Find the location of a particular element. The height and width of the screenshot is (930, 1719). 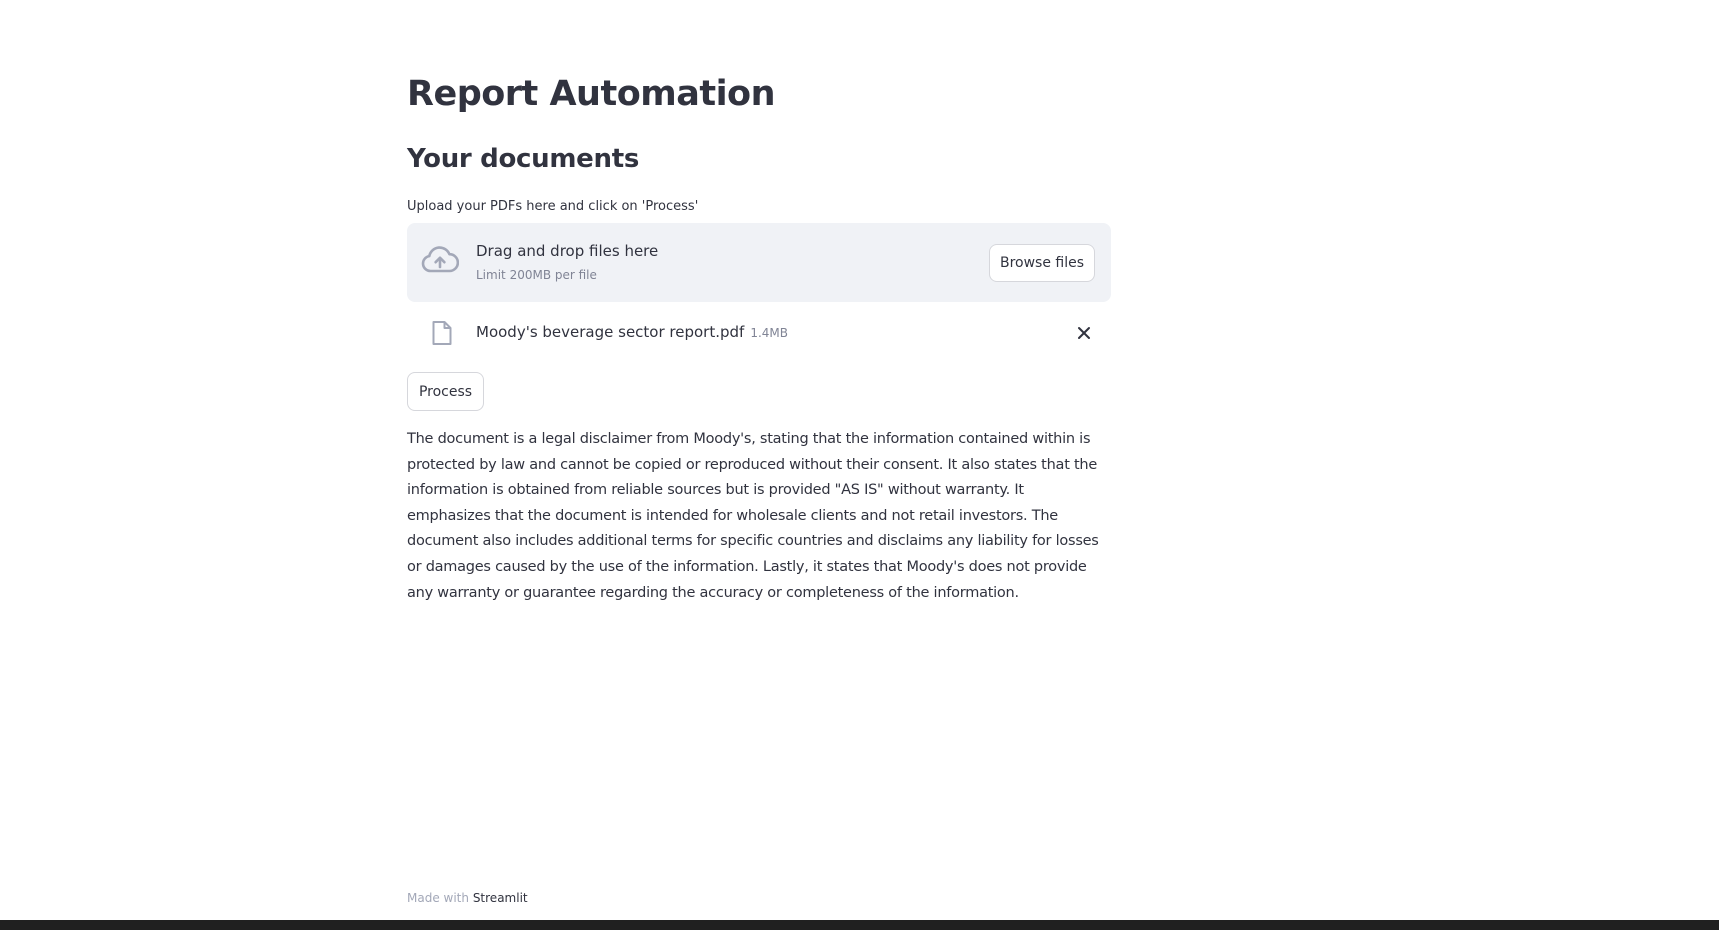

uploaded-file-size: 1.4MB is located at coordinates (769, 333).